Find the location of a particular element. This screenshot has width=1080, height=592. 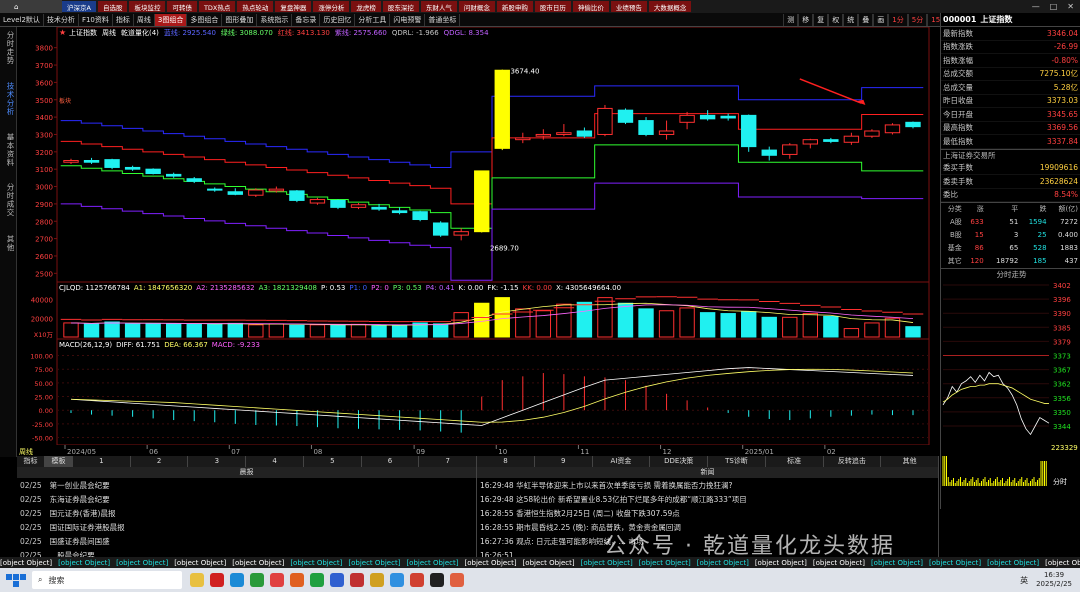

top-tab: 板块监控 is located at coordinates (147, 6).